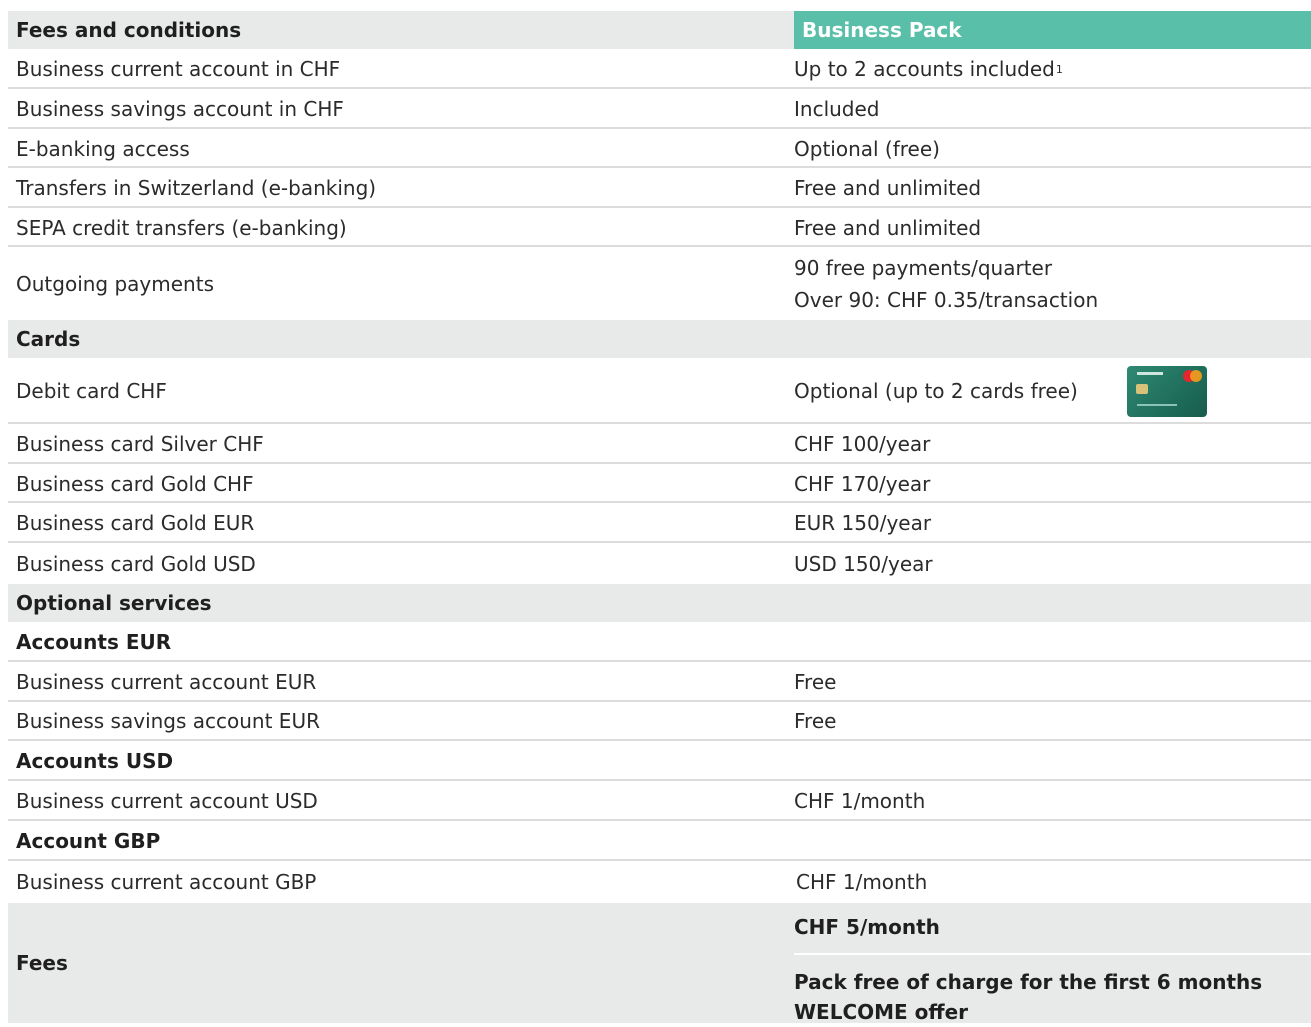  What do you see at coordinates (136, 564) in the screenshot?
I see `row-label: Business card Gold USD` at bounding box center [136, 564].